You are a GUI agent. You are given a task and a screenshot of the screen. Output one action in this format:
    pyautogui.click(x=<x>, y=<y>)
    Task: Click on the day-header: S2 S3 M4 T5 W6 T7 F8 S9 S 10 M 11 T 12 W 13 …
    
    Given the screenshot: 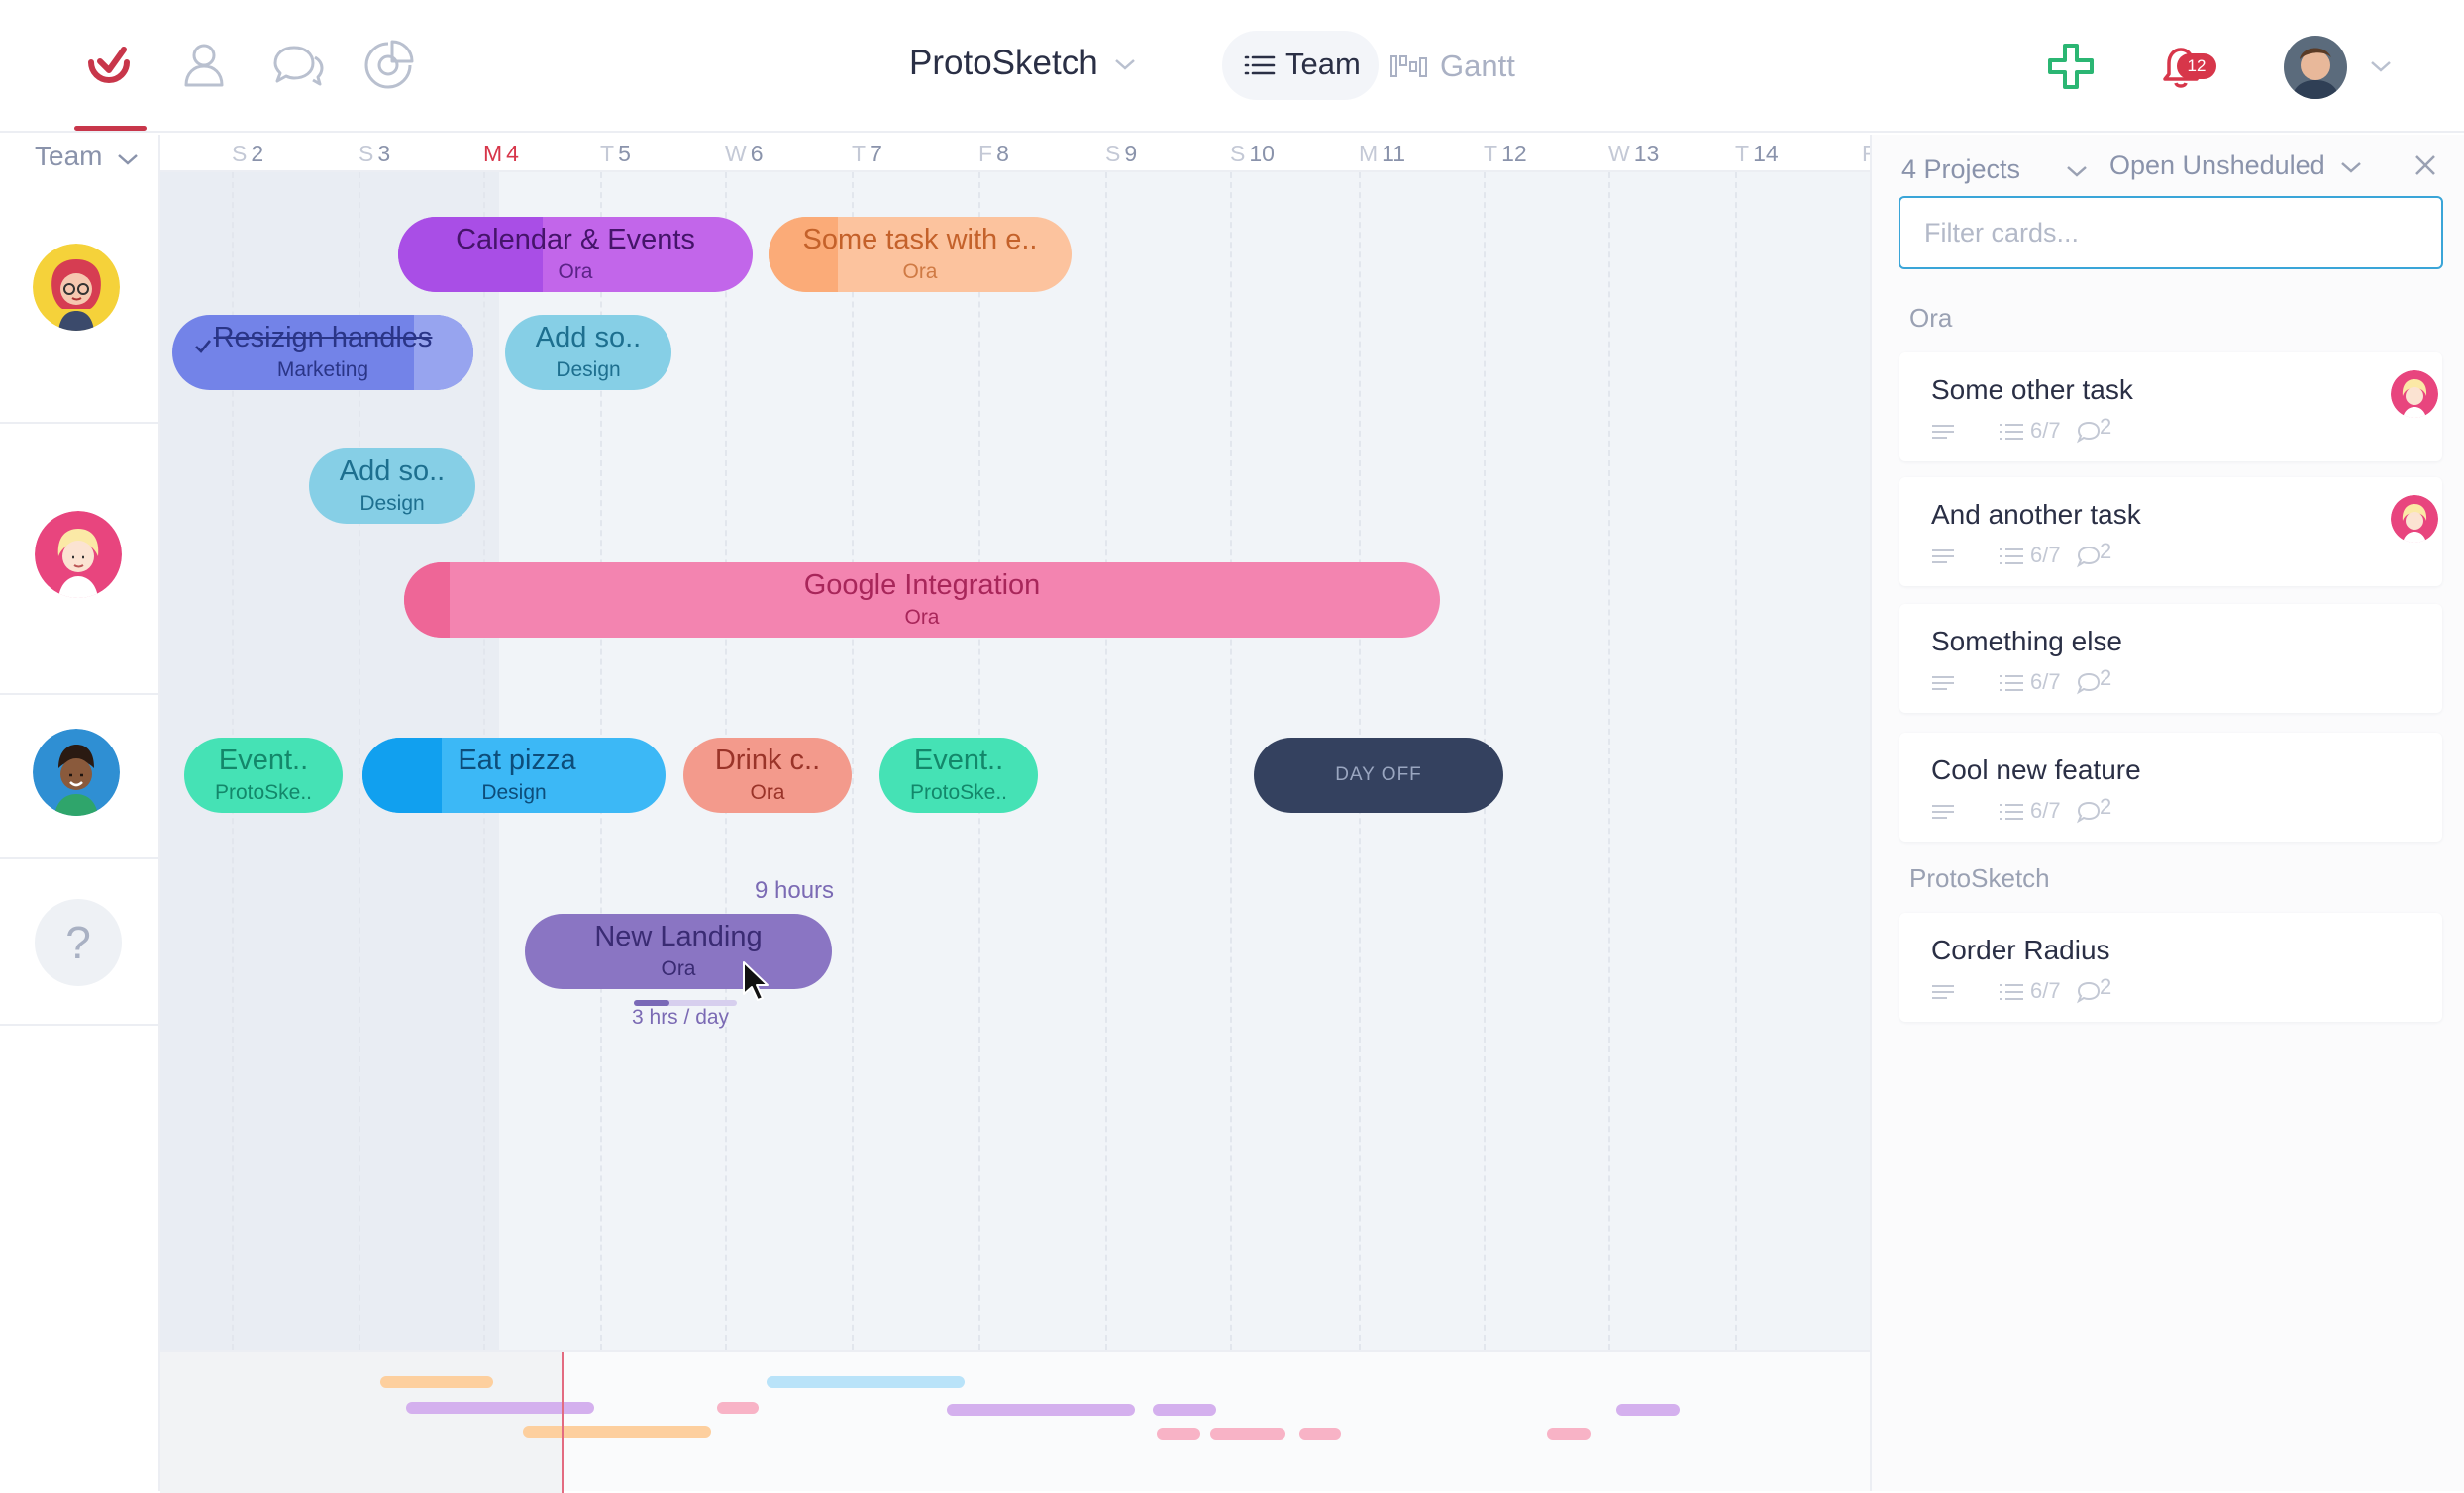 What is the action you would take?
    pyautogui.click(x=1018, y=153)
    